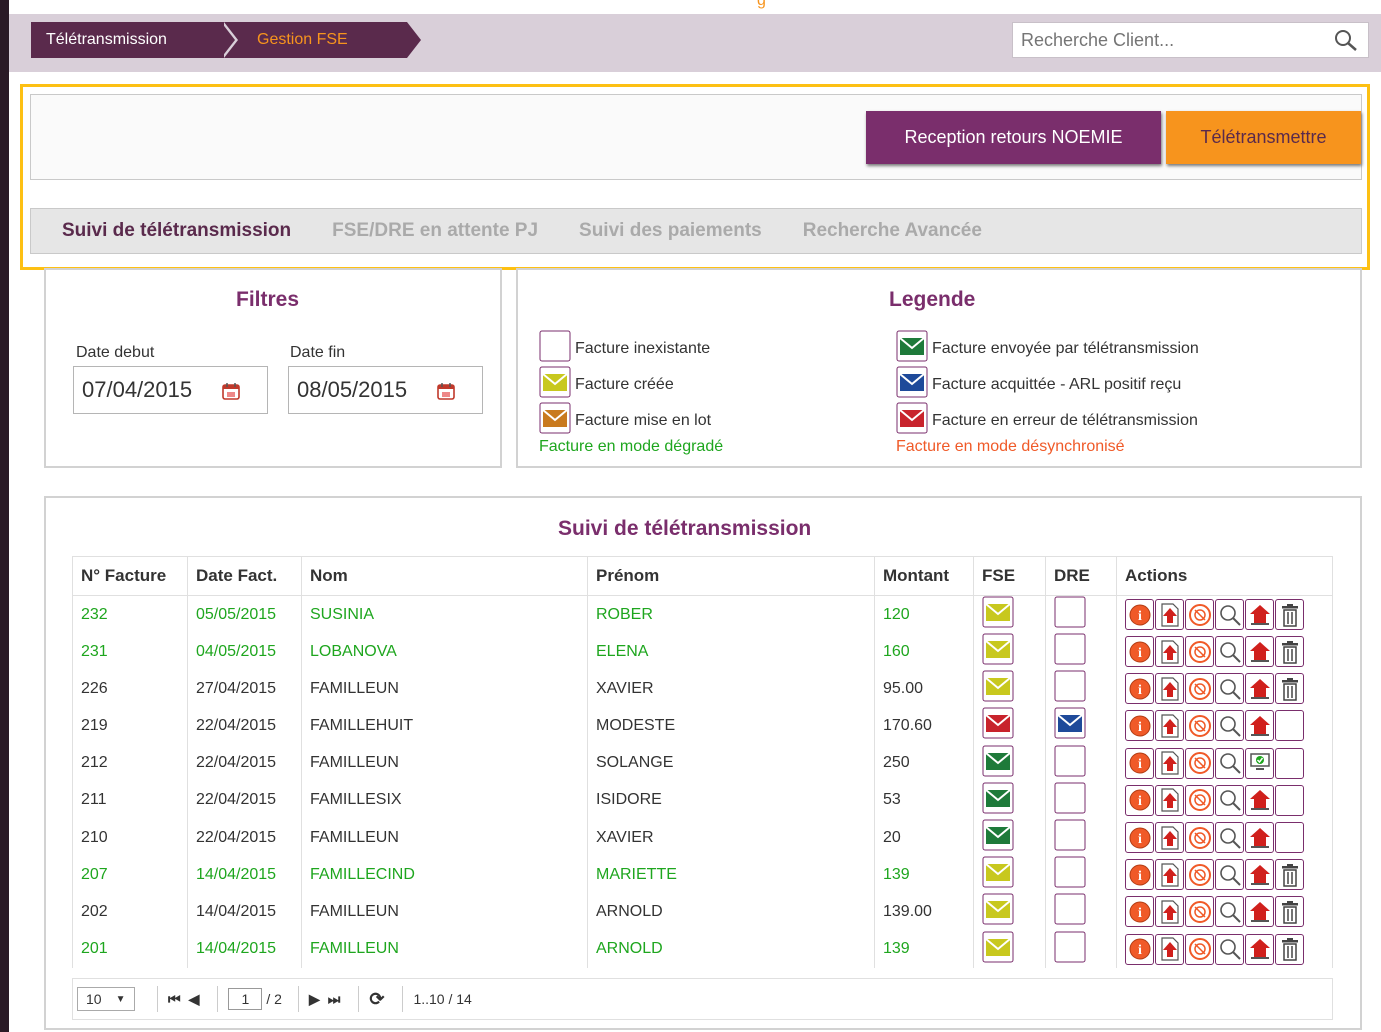  I want to click on col-date-fact: Date Fact., so click(244, 576).